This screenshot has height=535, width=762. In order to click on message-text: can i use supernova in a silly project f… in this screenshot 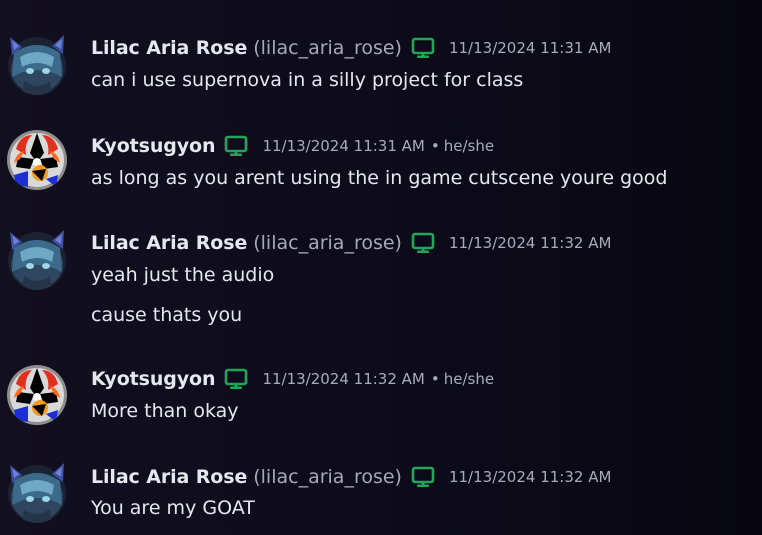, I will do `click(307, 80)`.